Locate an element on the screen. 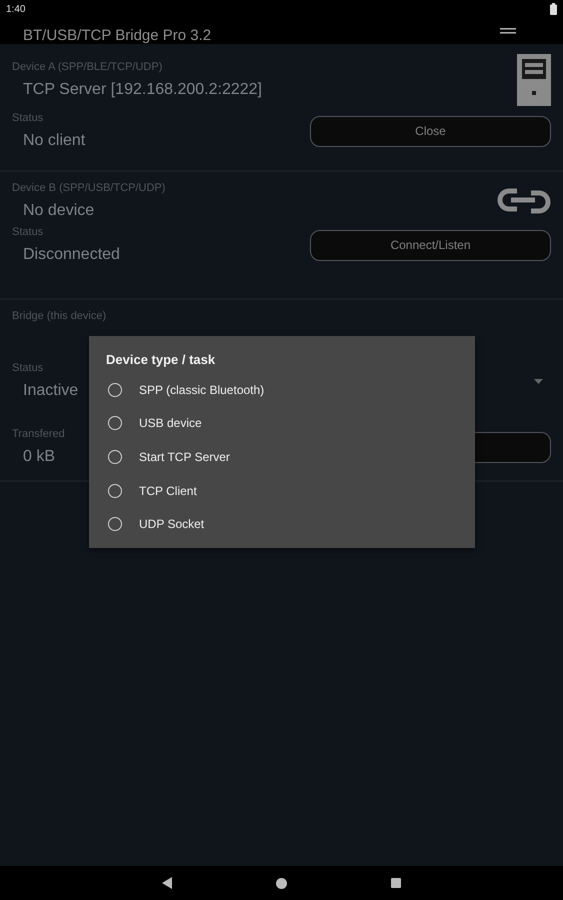 The height and width of the screenshot is (900, 563). app-title: BT/USB/TCP Bridge Pro 3.2 is located at coordinates (117, 35).